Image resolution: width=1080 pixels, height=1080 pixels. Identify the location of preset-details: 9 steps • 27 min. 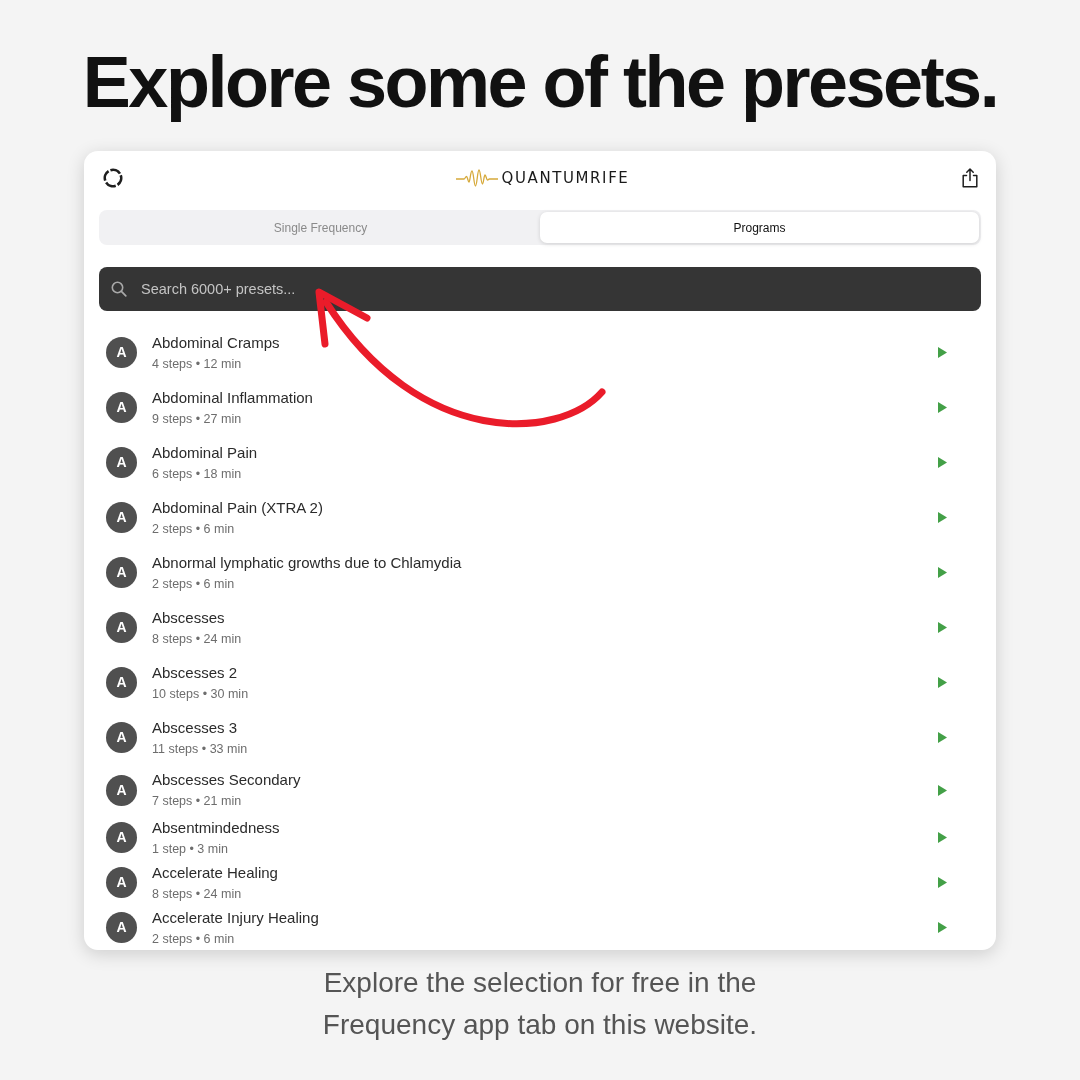
(197, 418).